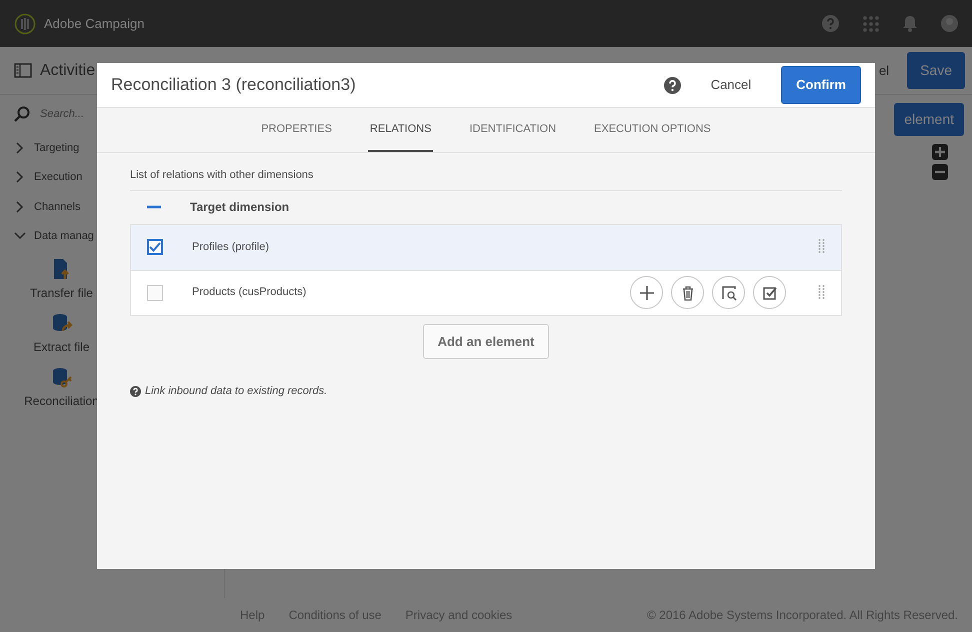 The image size is (972, 632). Describe the element at coordinates (240, 207) in the screenshot. I see `column-header: Target dimension` at that location.